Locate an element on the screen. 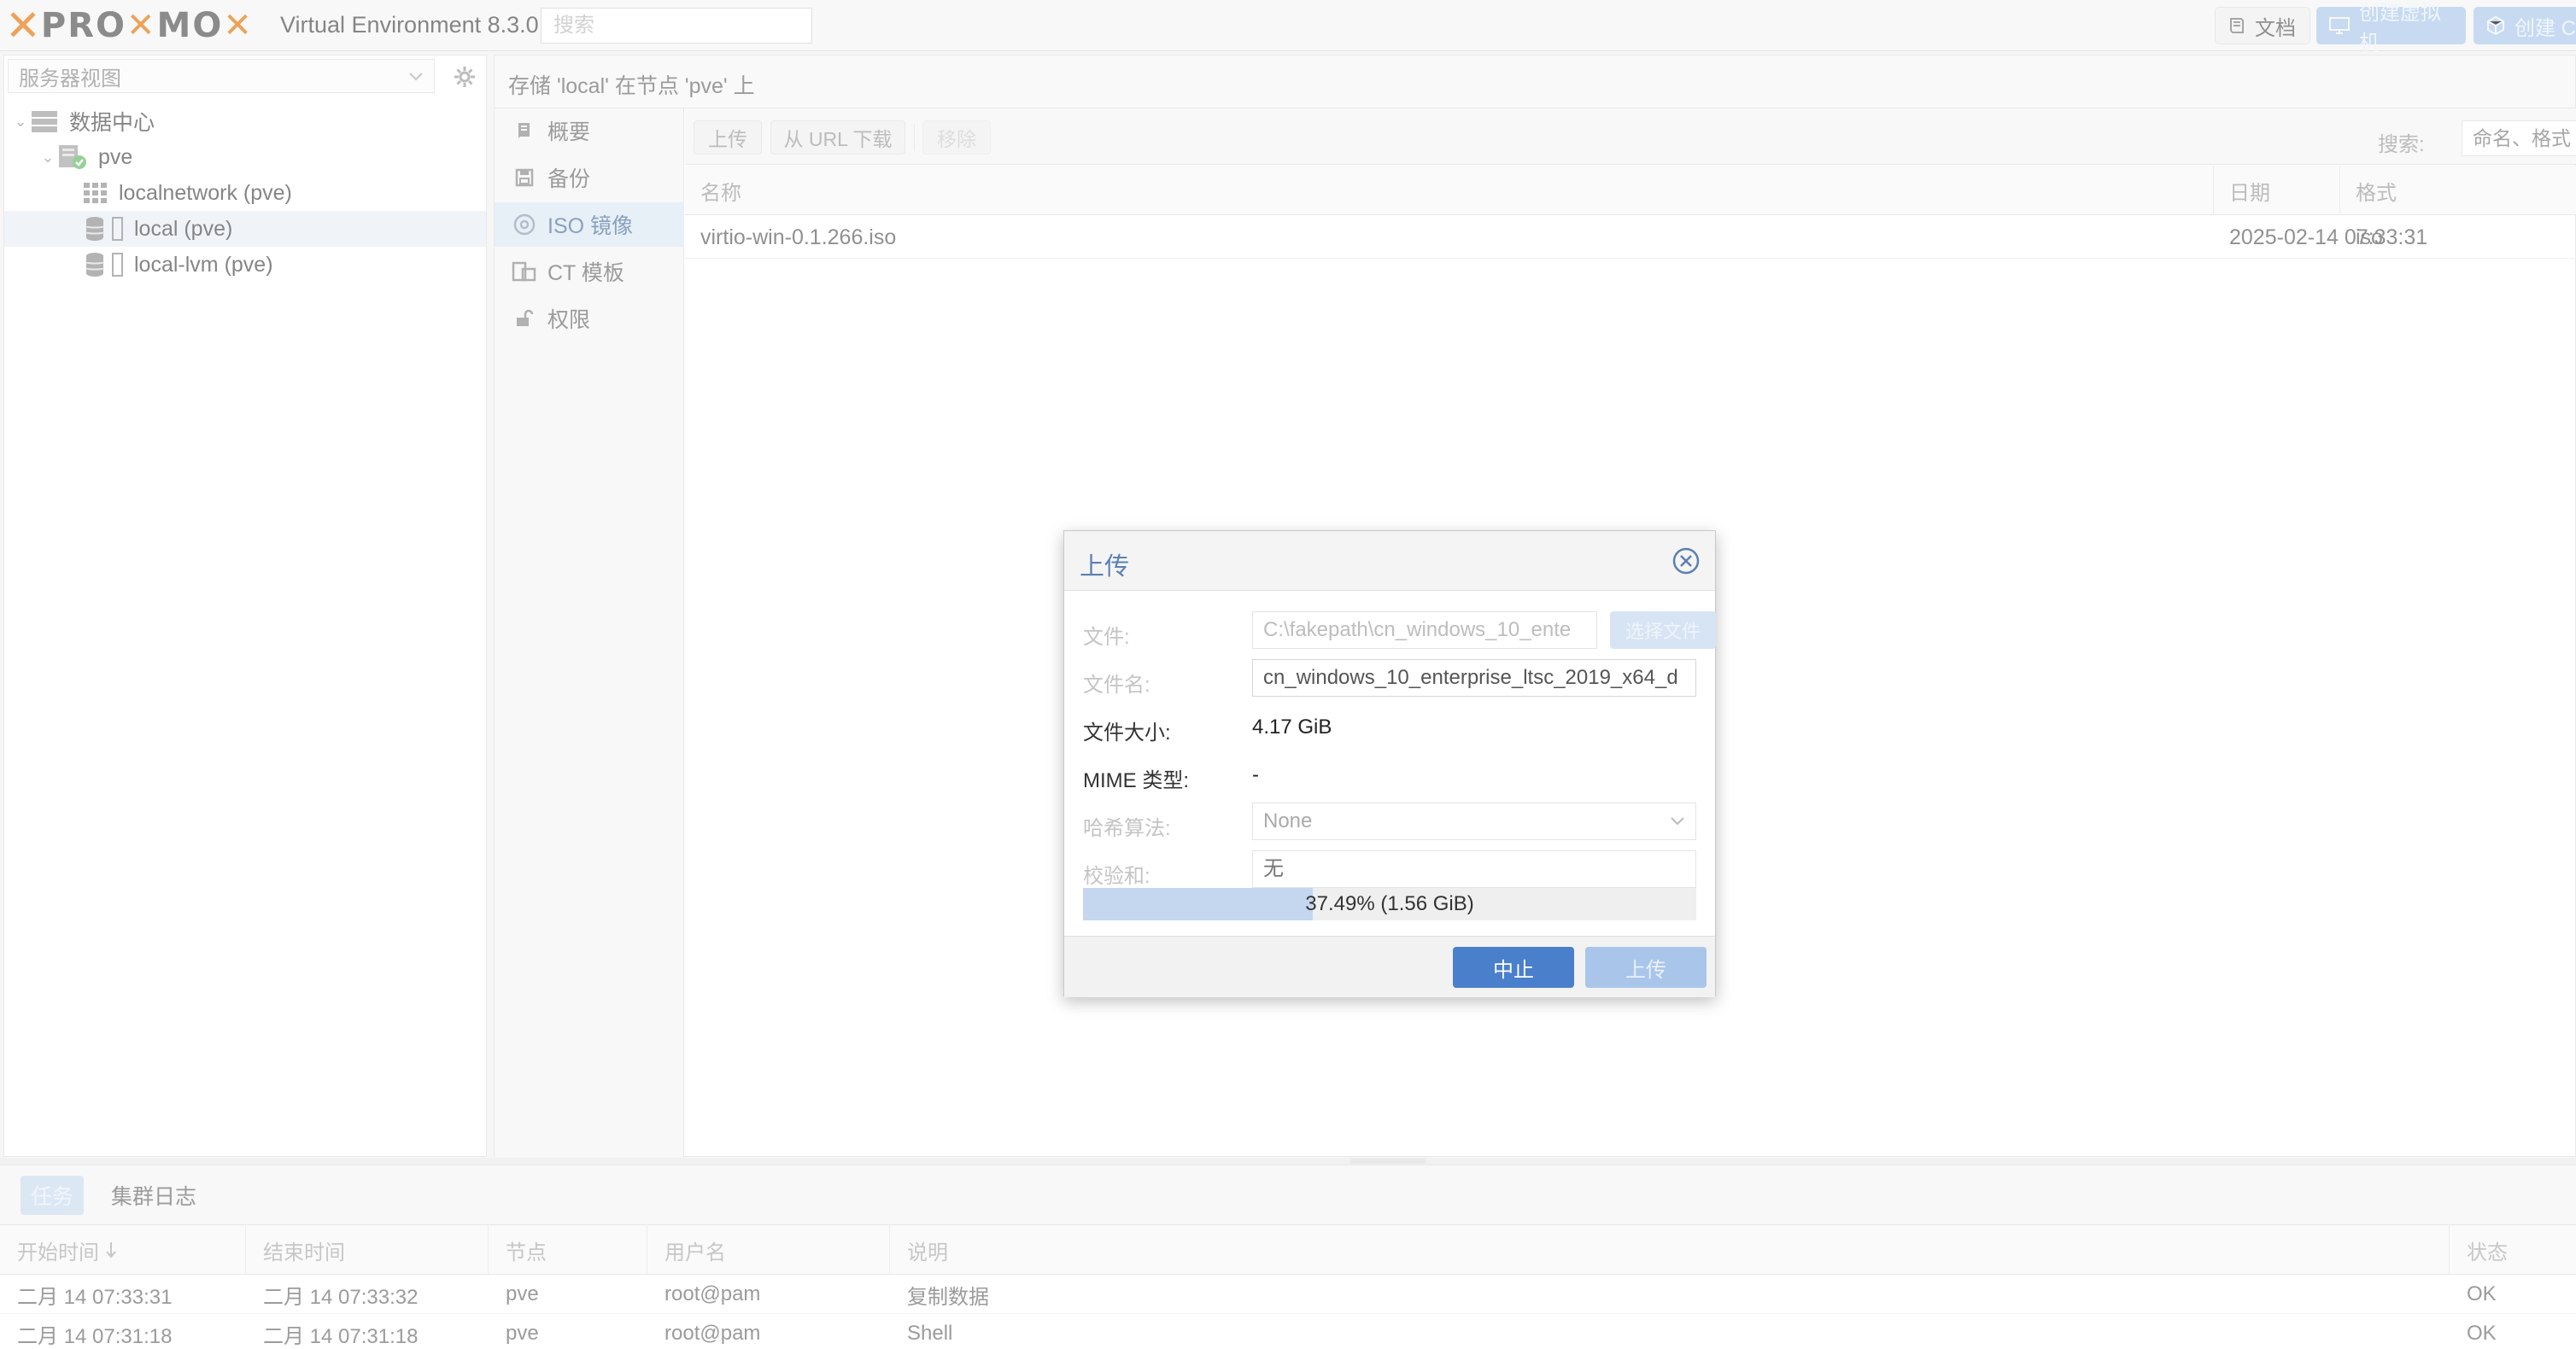 The image size is (2576, 1349). filesize-value: 4.17 GiB is located at coordinates (1292, 727).